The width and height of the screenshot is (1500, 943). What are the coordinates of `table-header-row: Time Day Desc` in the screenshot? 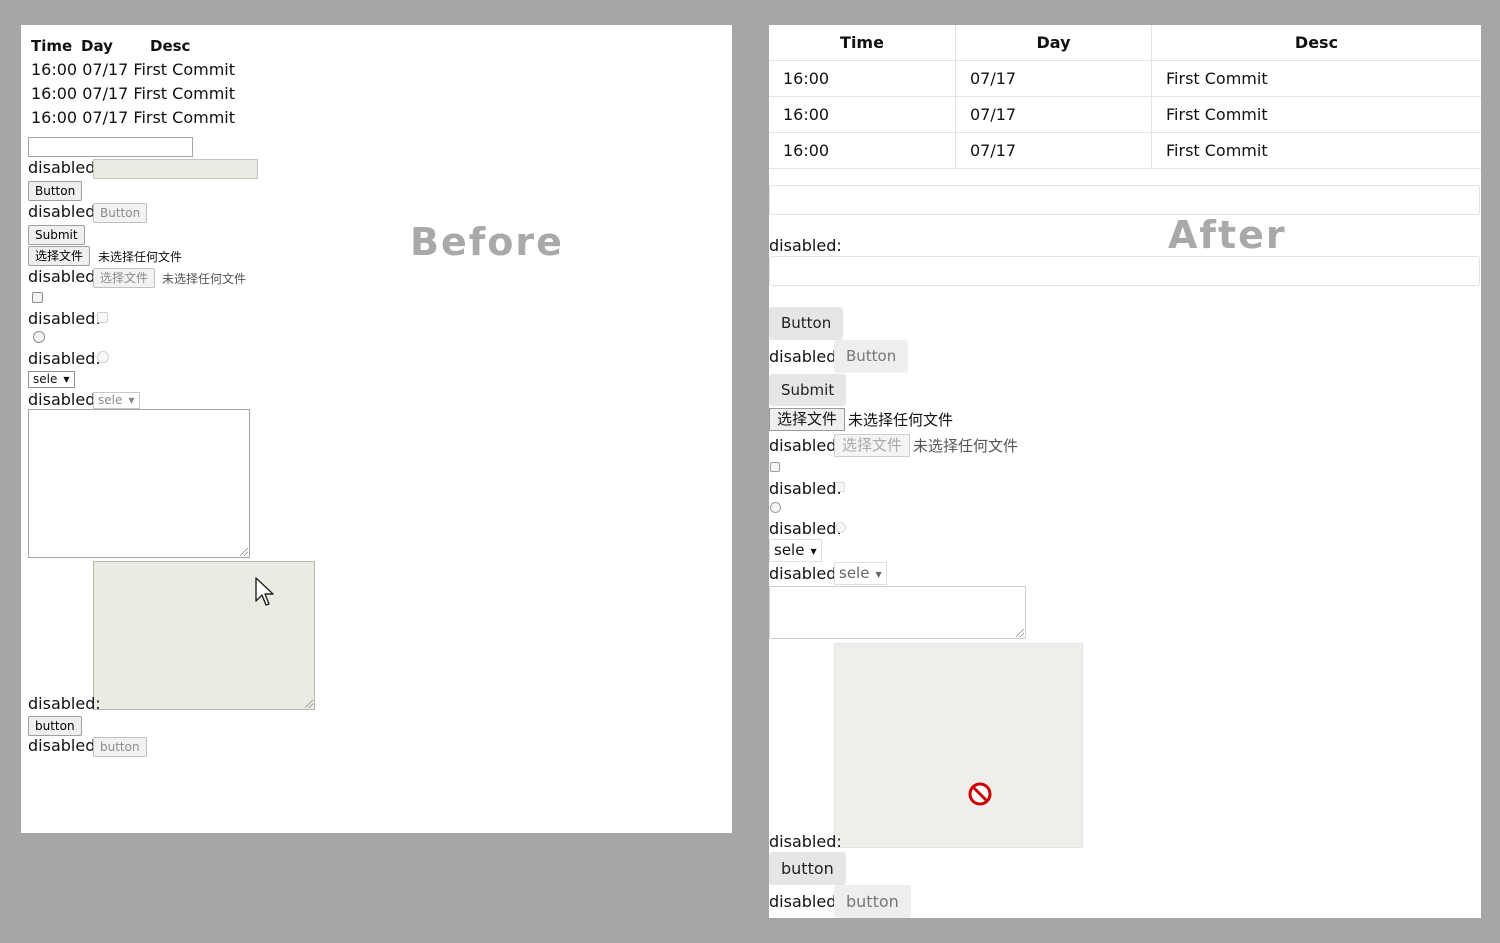 It's located at (1125, 43).